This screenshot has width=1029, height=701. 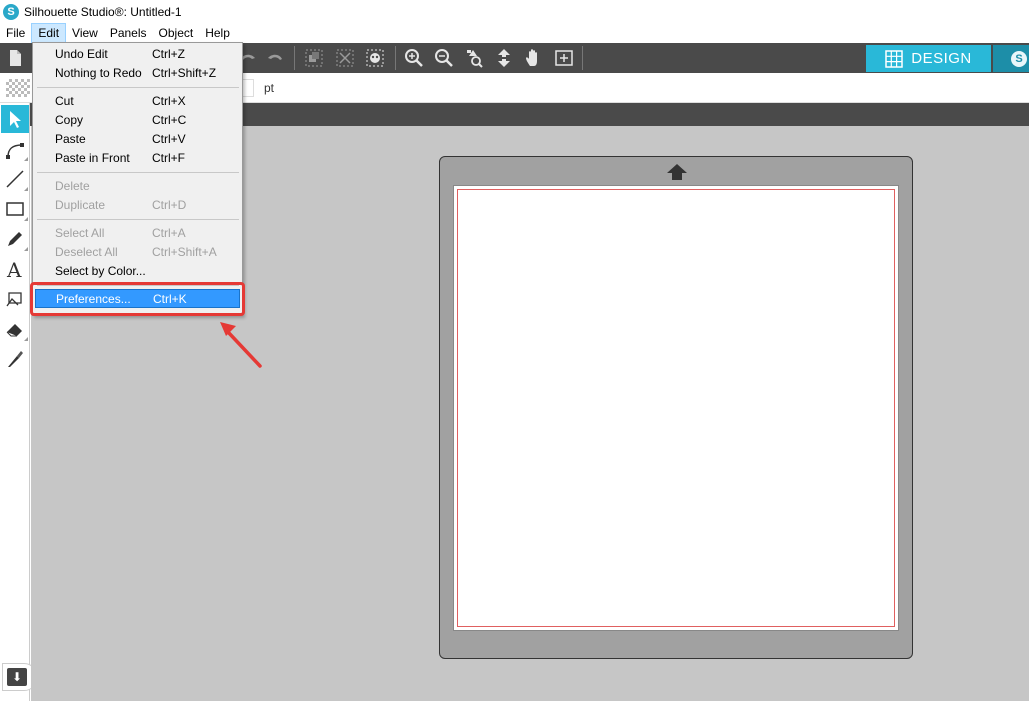 I want to click on menu-view: View, so click(x=85, y=33).